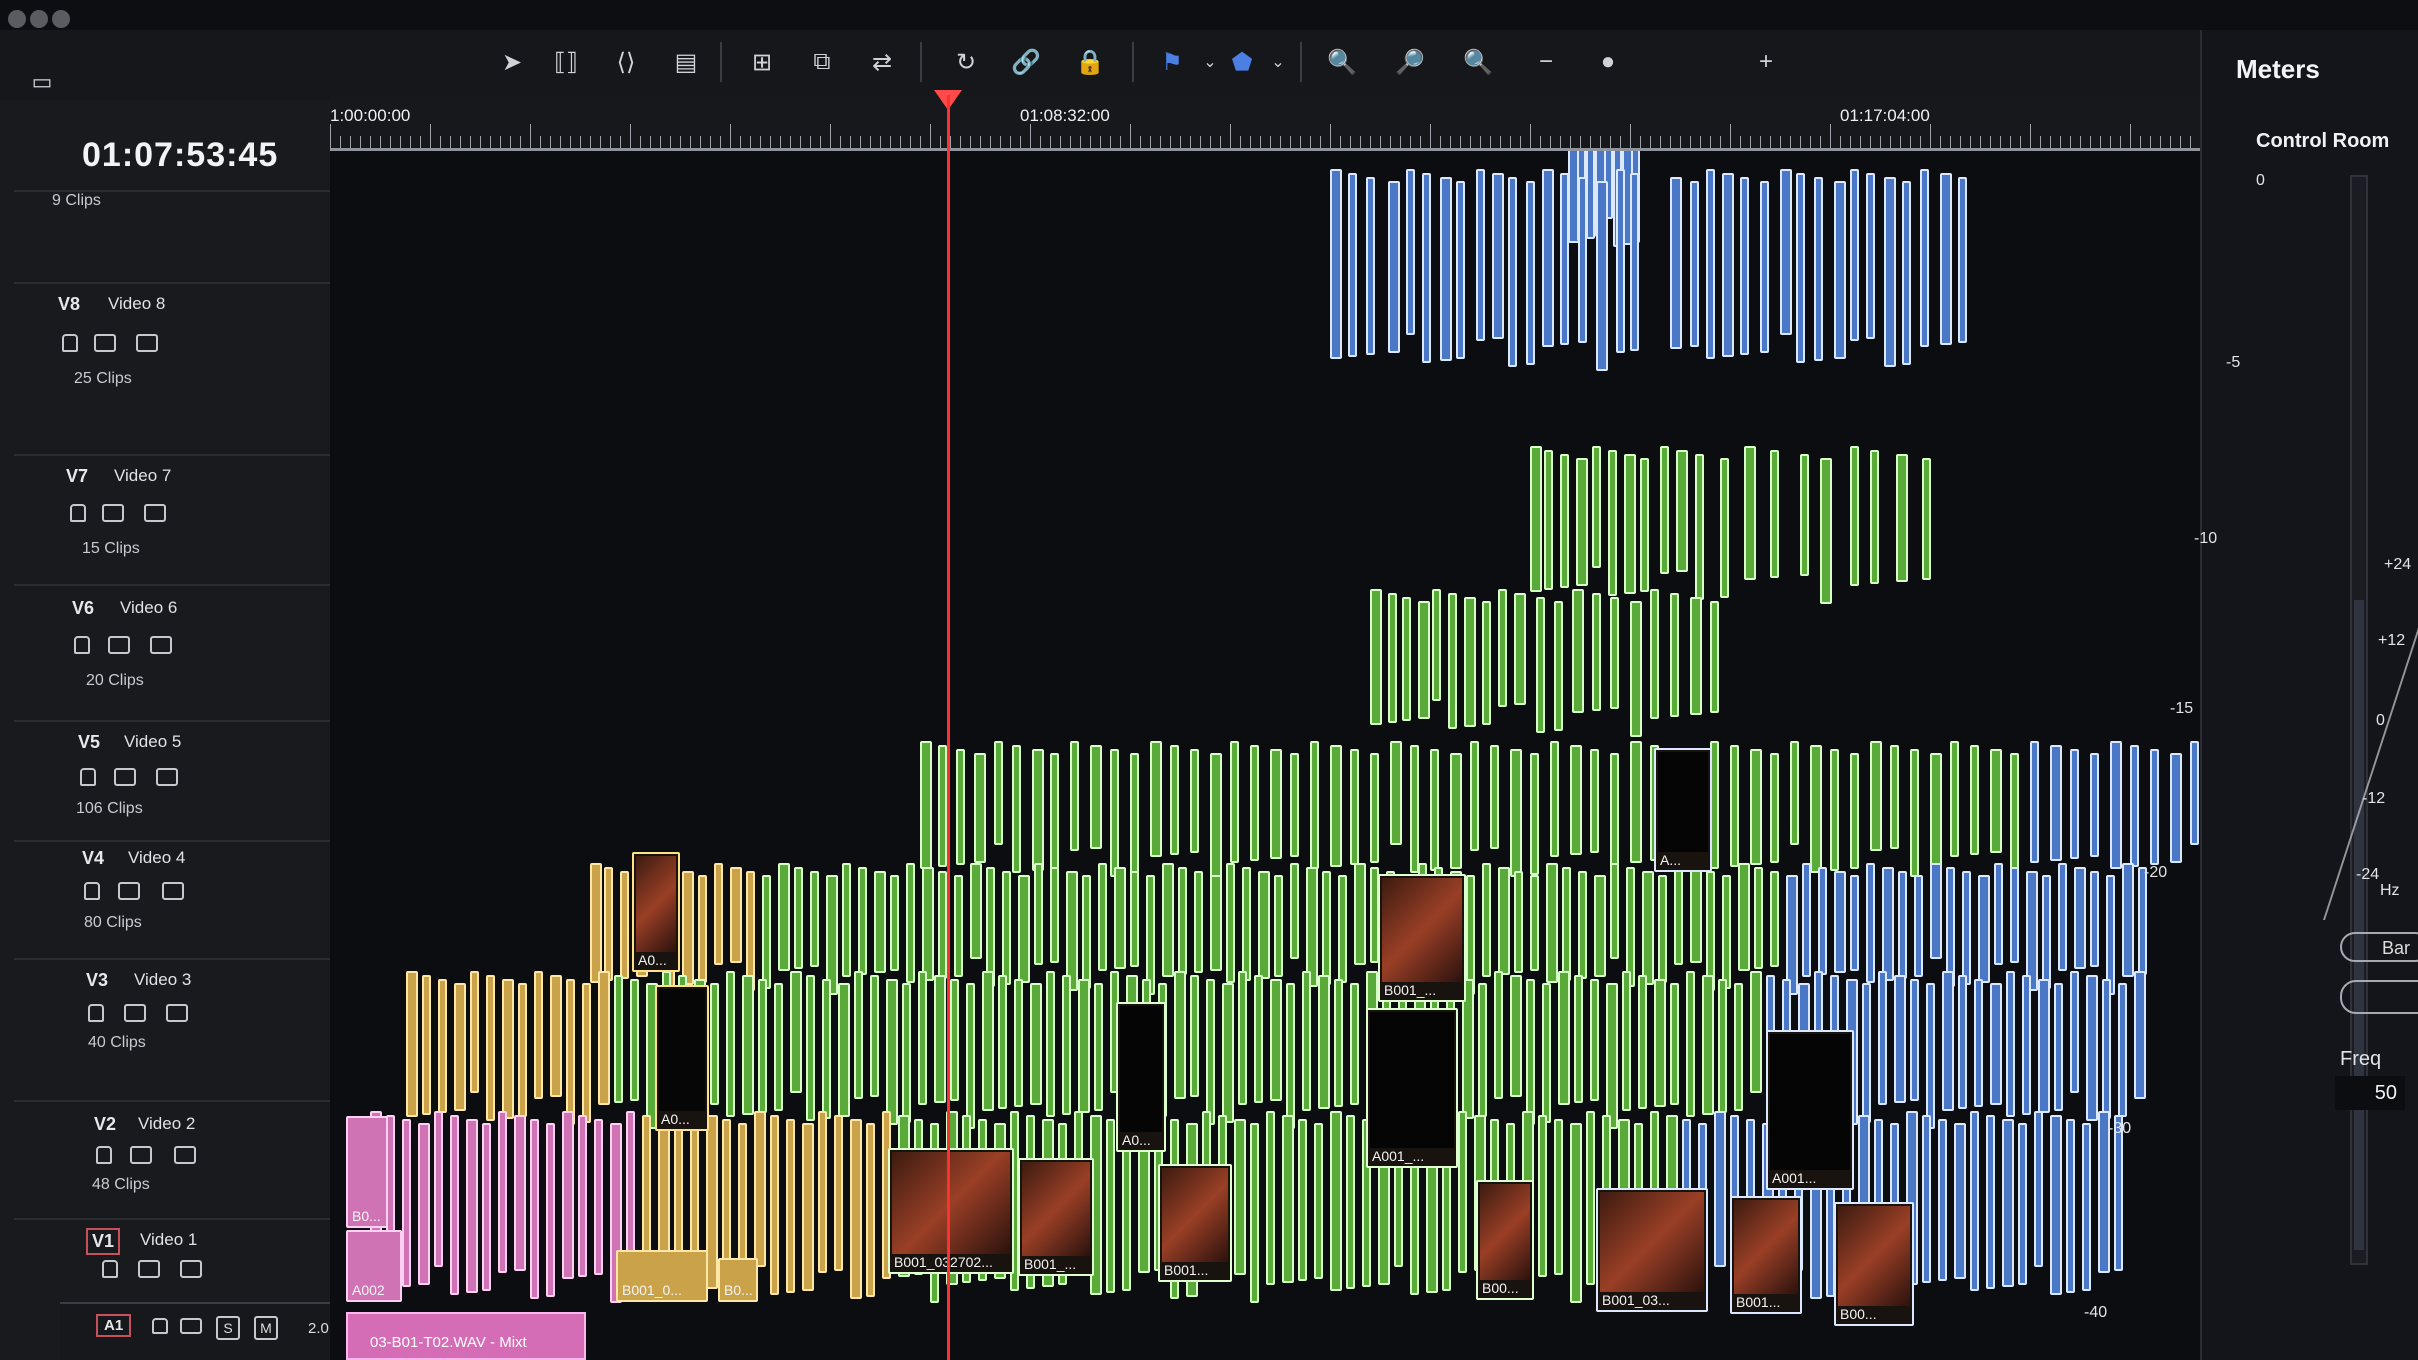  Describe the element at coordinates (822, 62) in the screenshot. I see `overwrite-clip-icon: ⧉` at that location.